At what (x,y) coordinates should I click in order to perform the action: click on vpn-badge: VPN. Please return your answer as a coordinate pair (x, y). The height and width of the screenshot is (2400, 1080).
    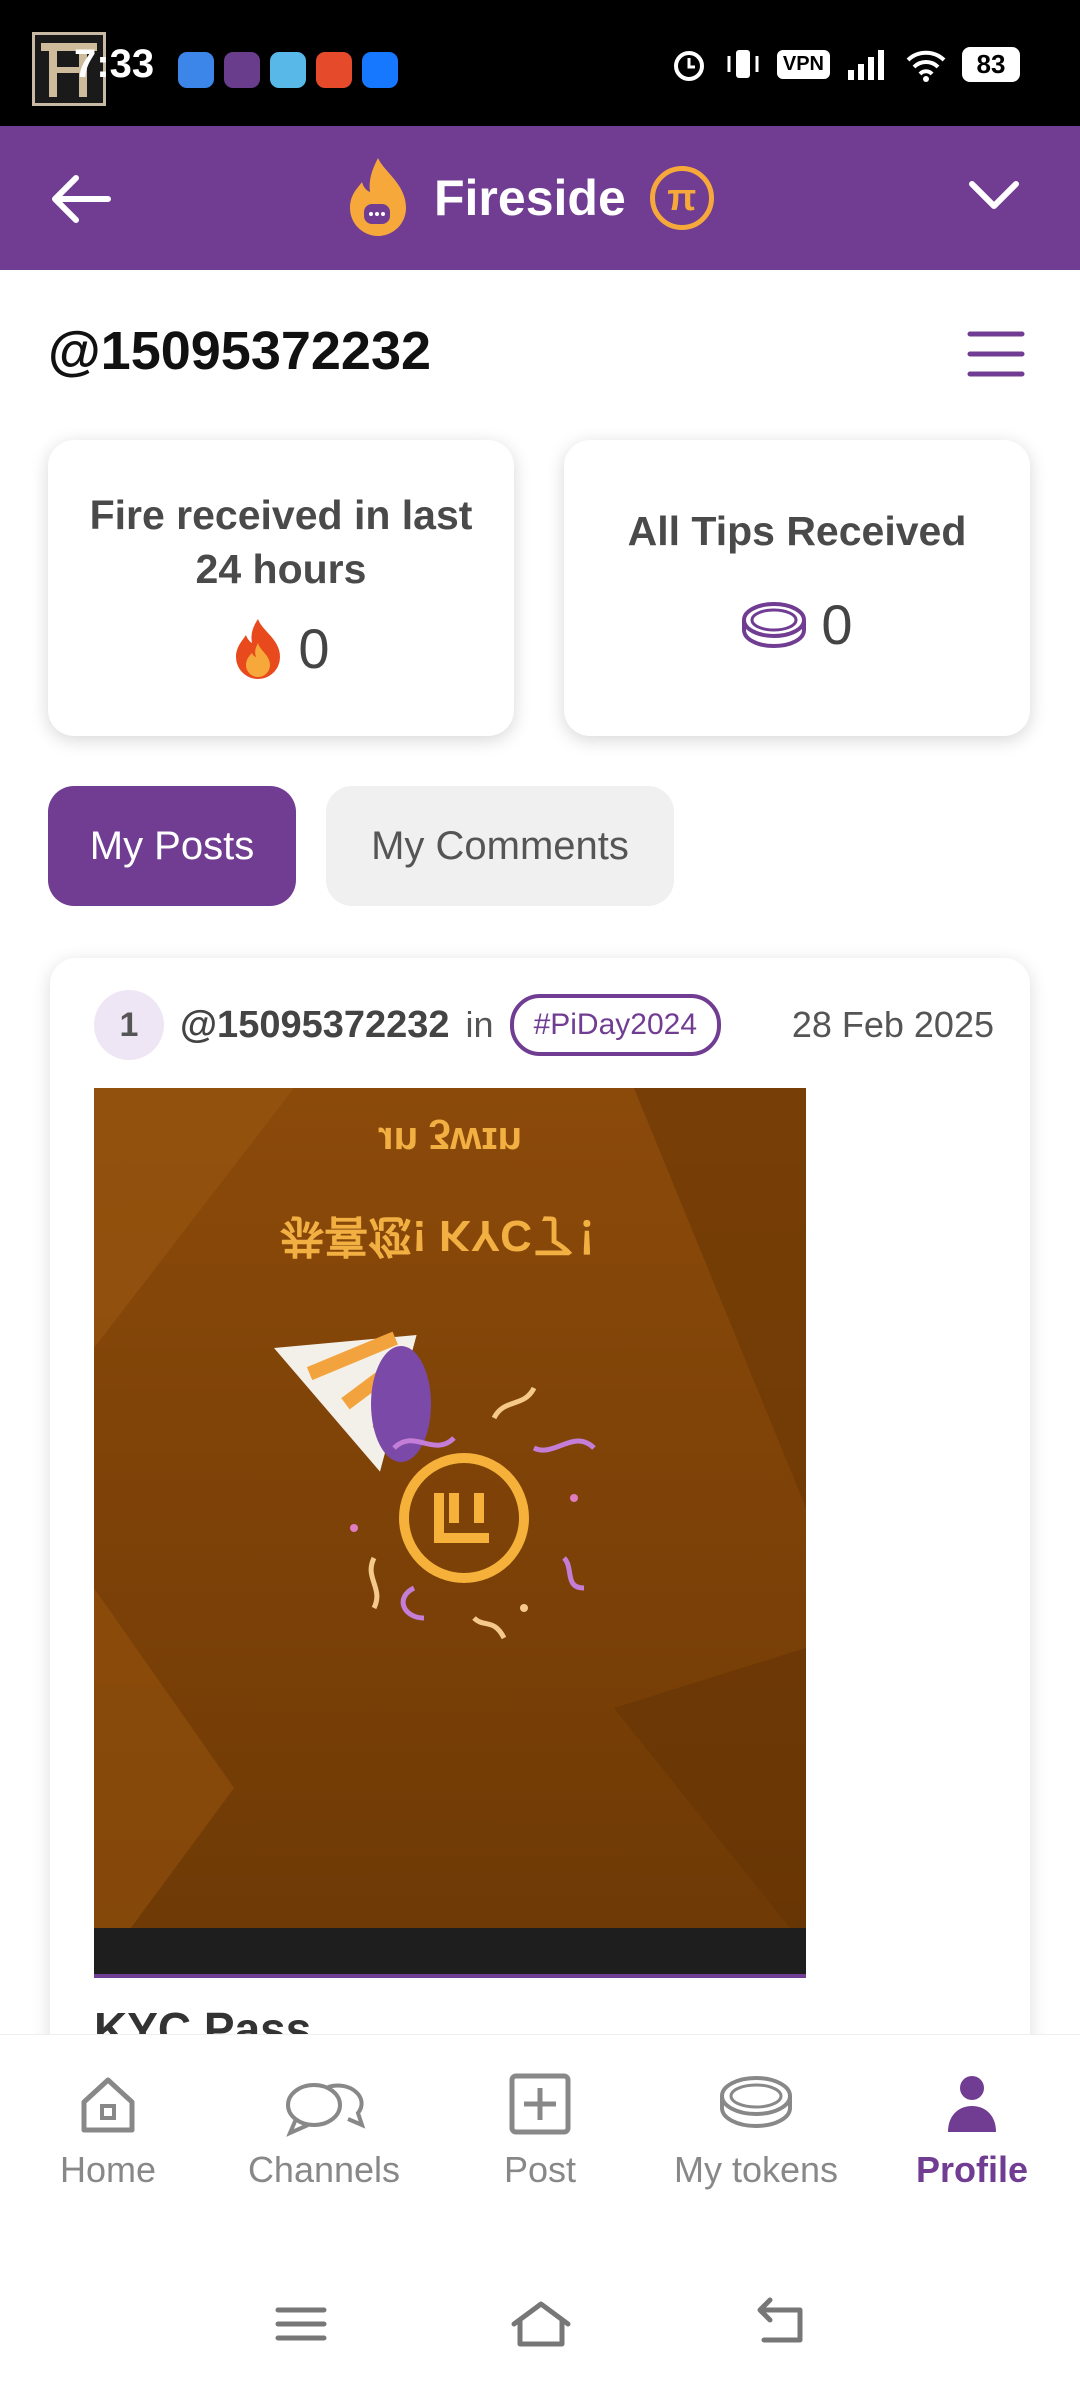
    Looking at the image, I should click on (803, 64).